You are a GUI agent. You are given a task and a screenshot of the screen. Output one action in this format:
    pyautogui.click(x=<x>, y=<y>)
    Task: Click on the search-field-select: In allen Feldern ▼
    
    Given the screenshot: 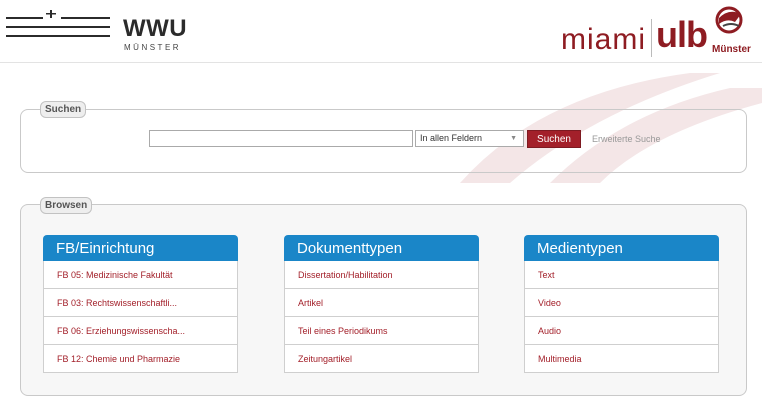 What is the action you would take?
    pyautogui.click(x=469, y=138)
    